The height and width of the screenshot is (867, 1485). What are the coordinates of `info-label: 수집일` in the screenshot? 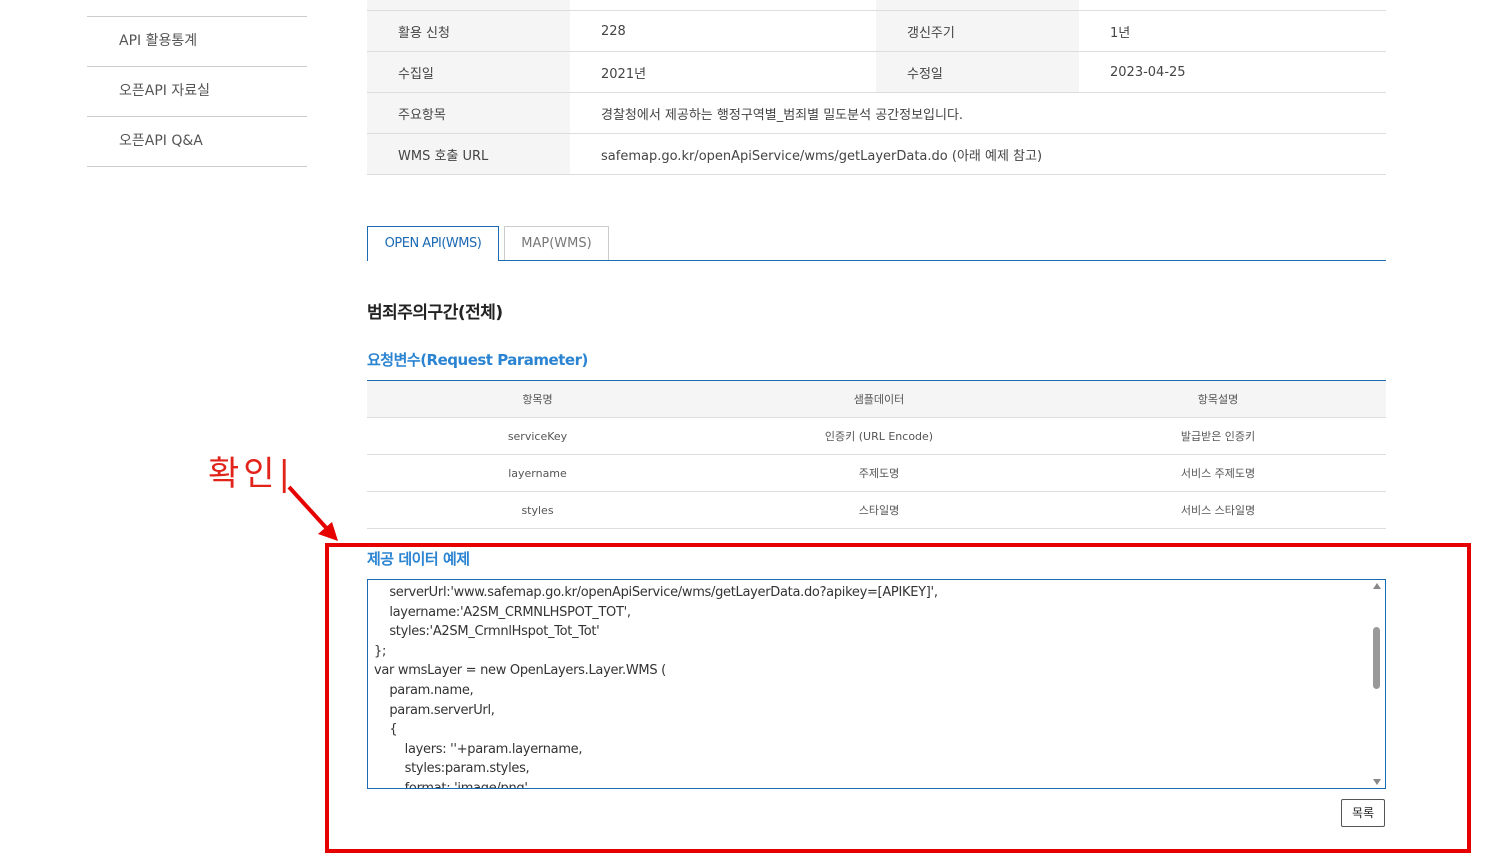 It's located at (468, 72).